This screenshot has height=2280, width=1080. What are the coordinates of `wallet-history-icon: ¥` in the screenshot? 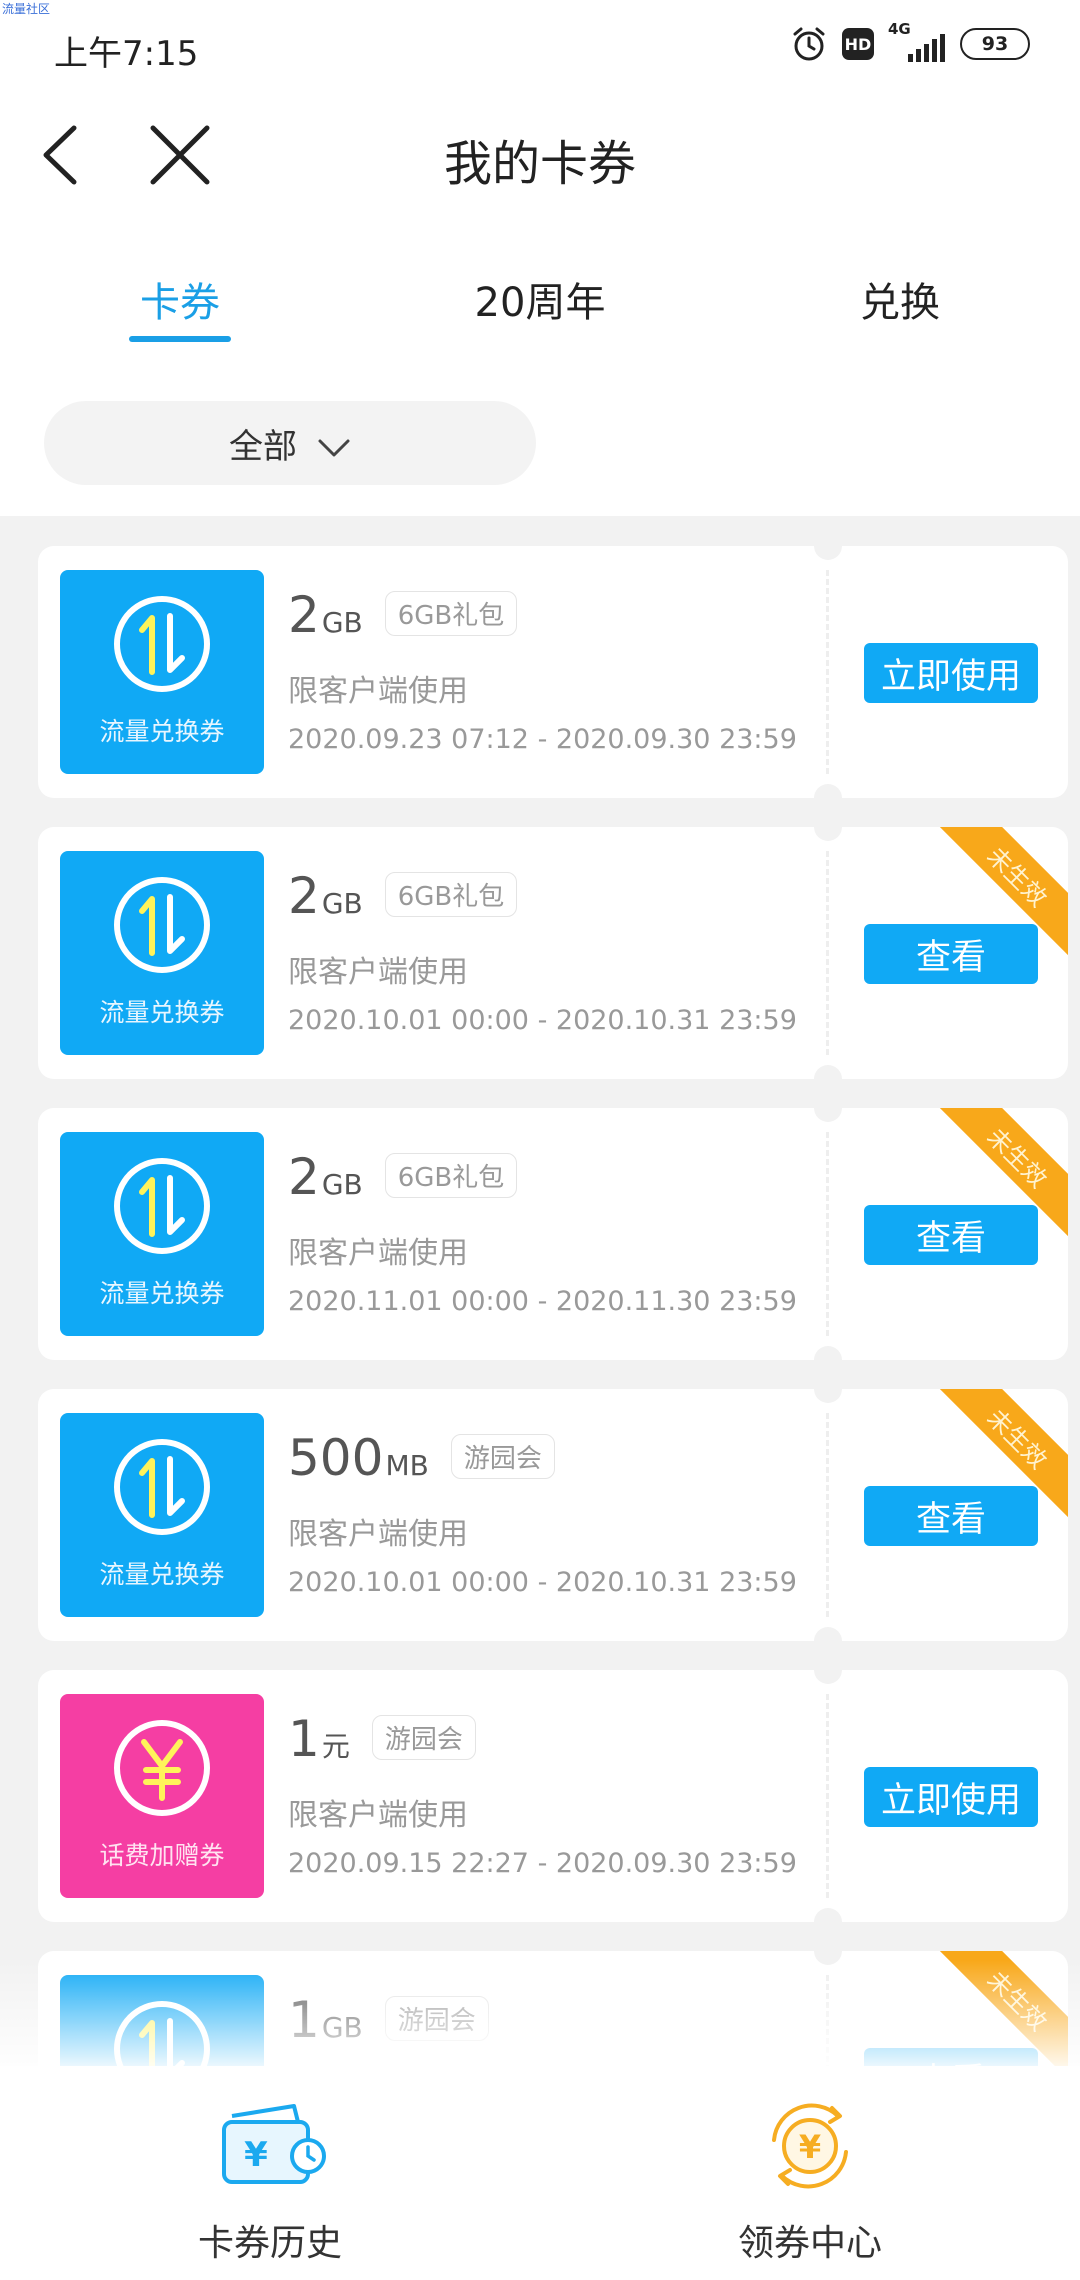 It's located at (274, 2144).